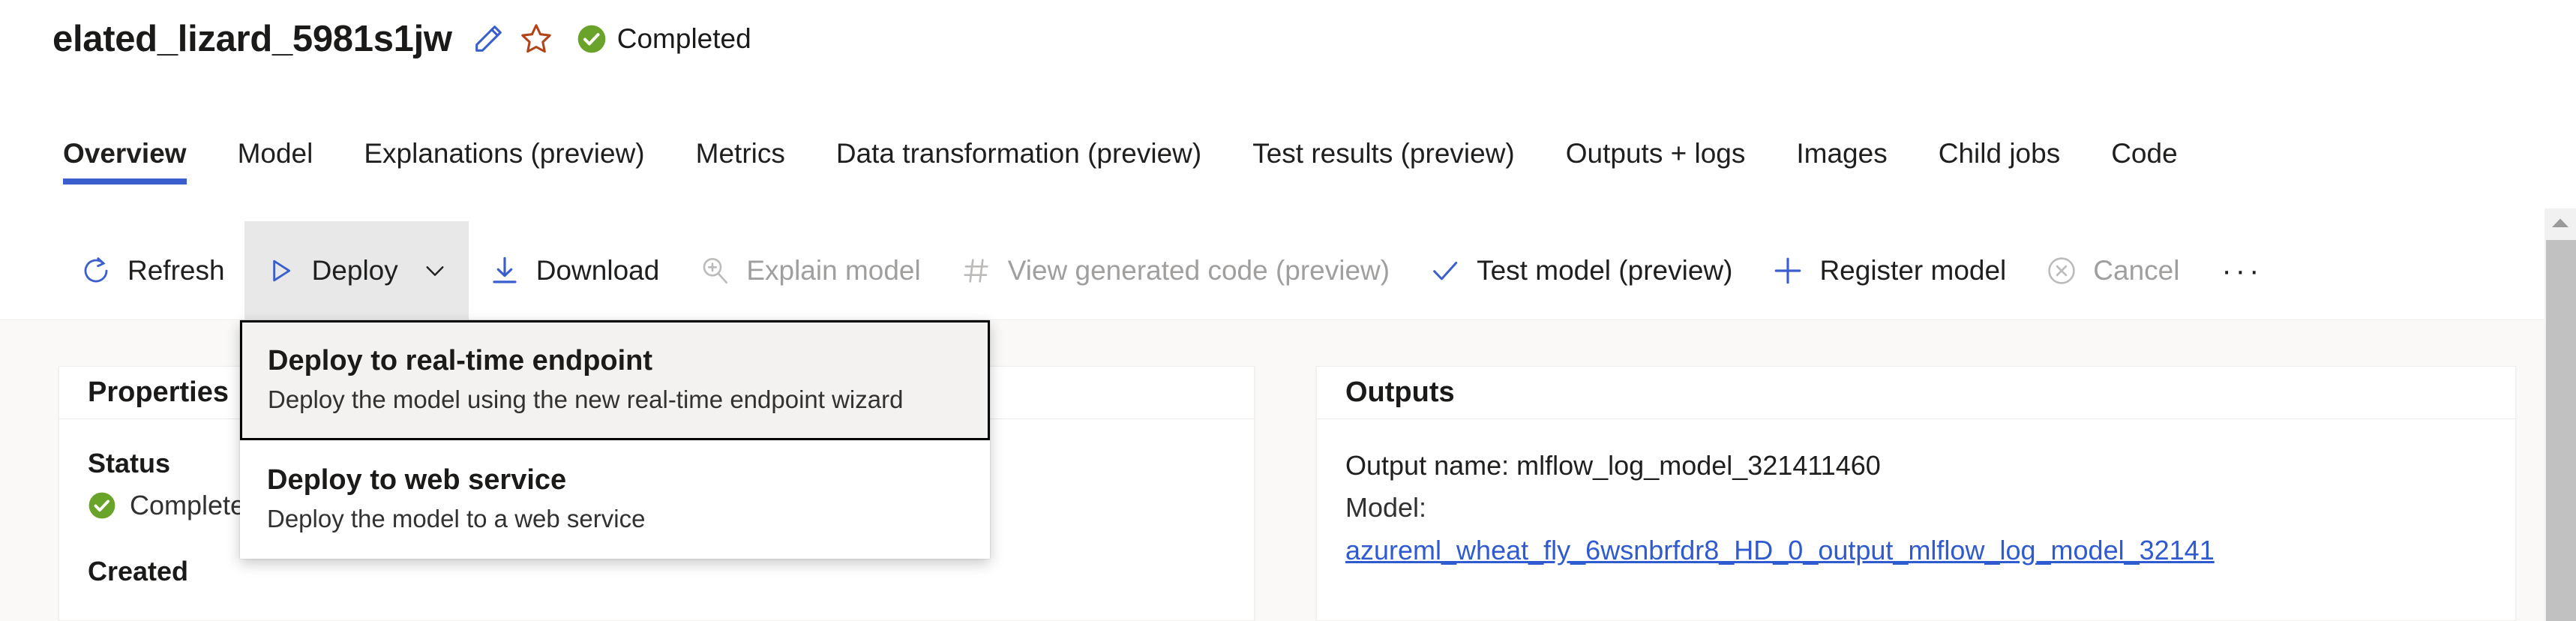  What do you see at coordinates (833, 270) in the screenshot?
I see `explain-model-label: Explain model` at bounding box center [833, 270].